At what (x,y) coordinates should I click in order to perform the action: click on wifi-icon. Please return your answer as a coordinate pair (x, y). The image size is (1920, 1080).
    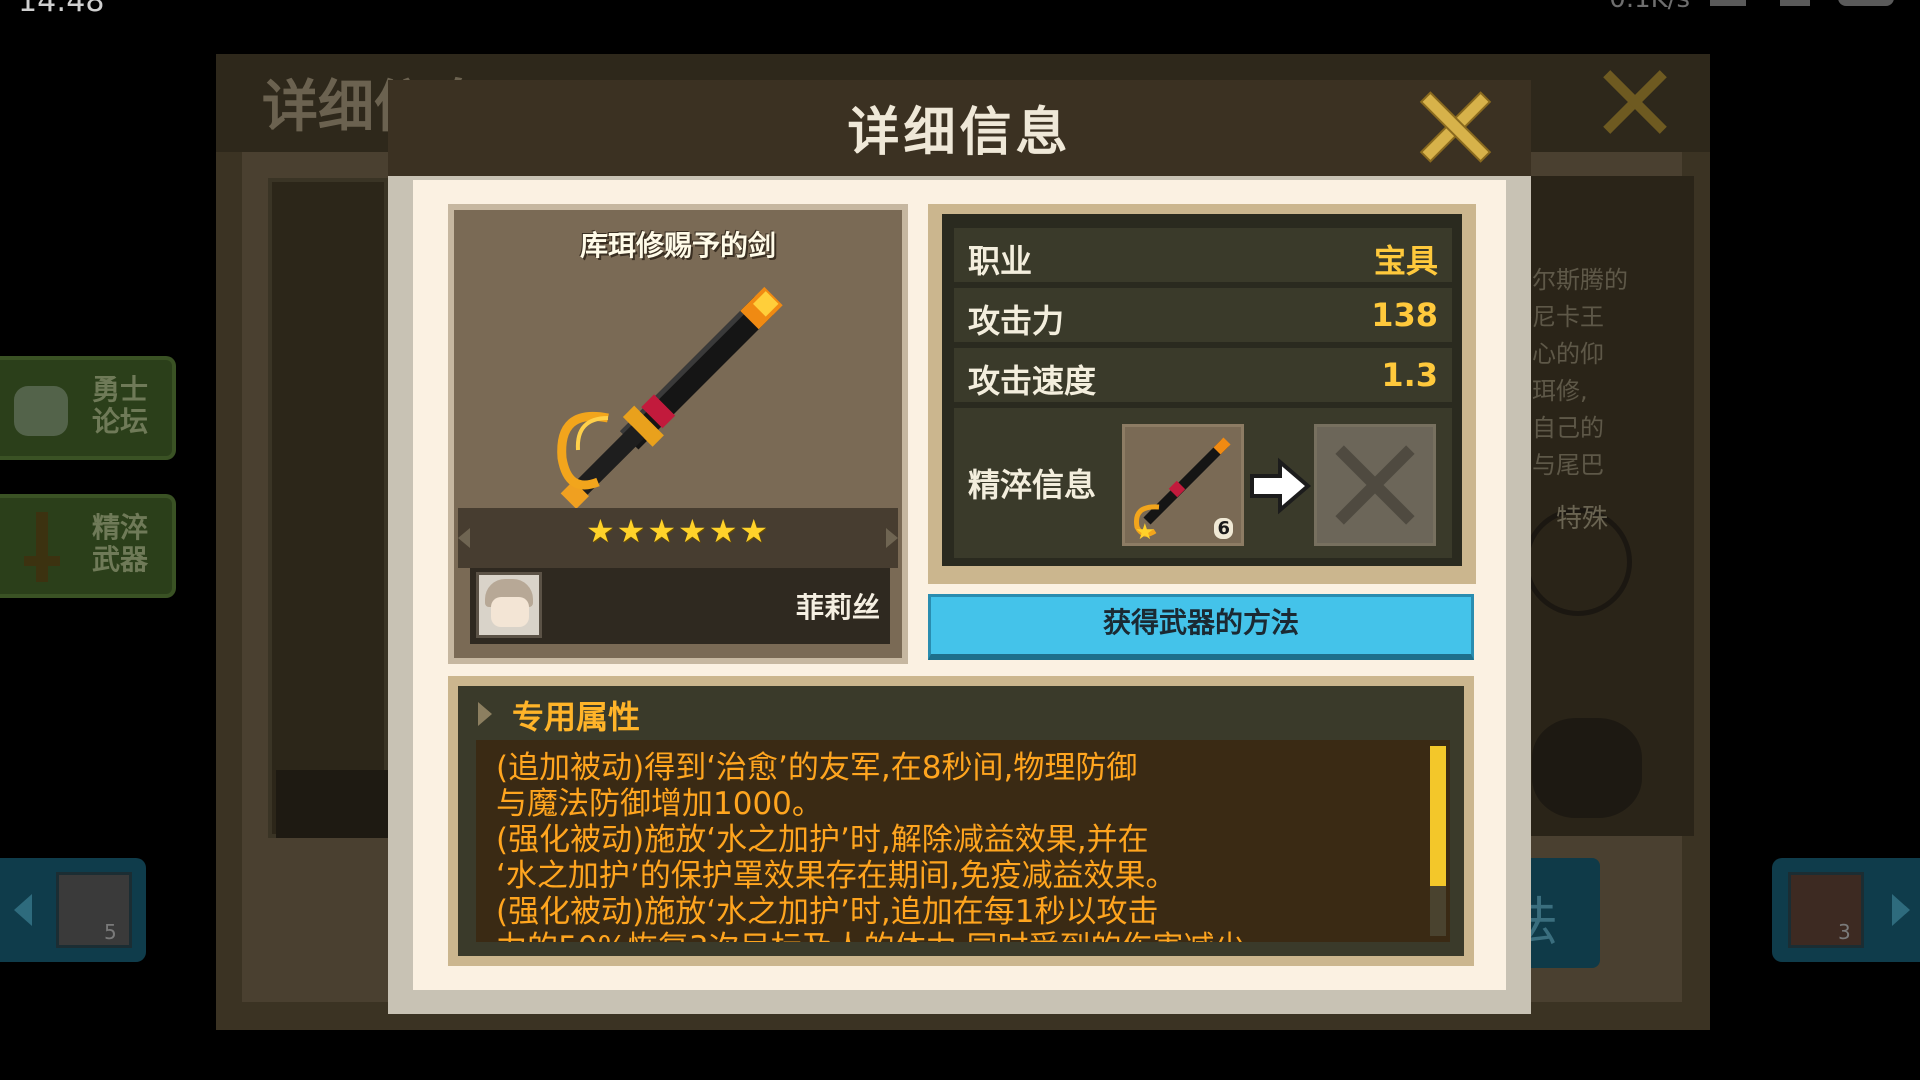
    Looking at the image, I should click on (1795, 3).